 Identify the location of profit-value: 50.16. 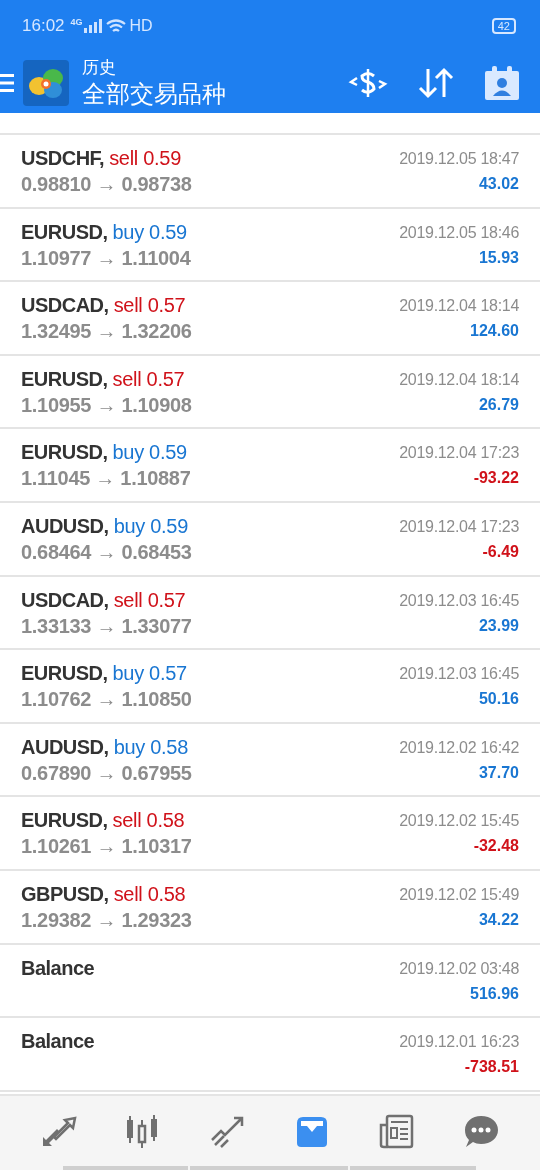
(498, 699).